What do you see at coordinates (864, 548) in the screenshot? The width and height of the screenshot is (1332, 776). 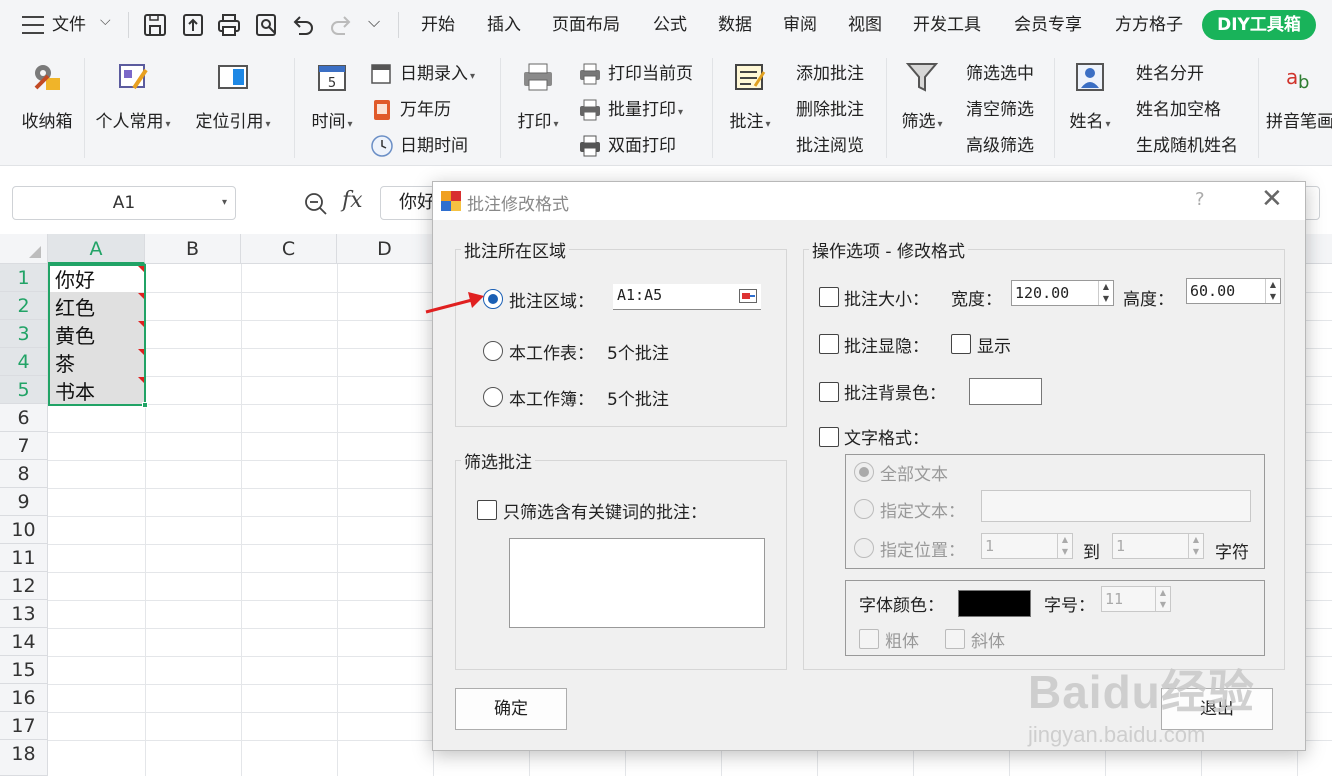 I see `radio-specific-position` at bounding box center [864, 548].